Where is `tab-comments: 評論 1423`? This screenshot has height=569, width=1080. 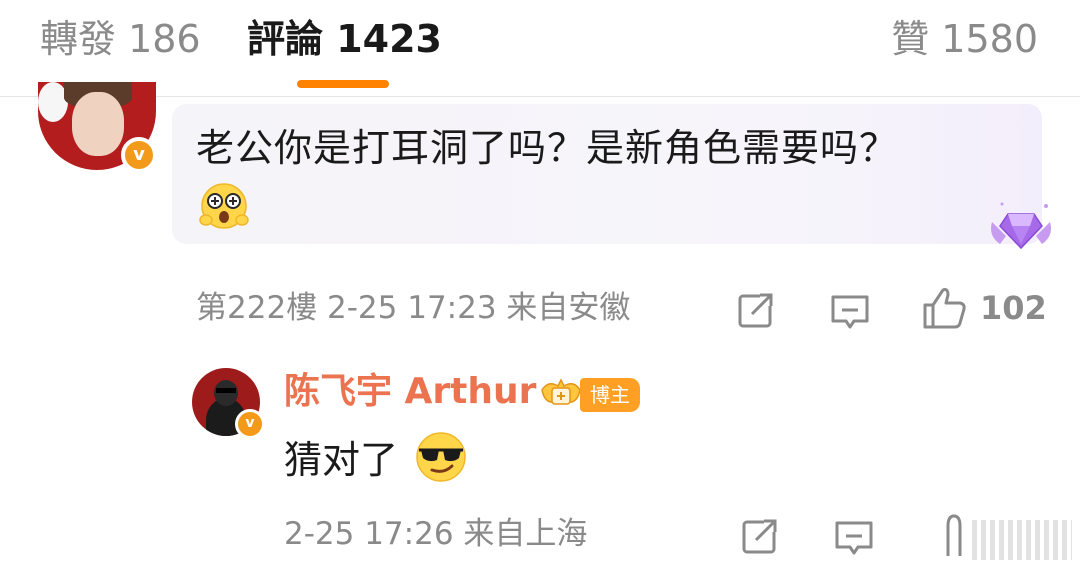 tab-comments: 評論 1423 is located at coordinates (344, 39).